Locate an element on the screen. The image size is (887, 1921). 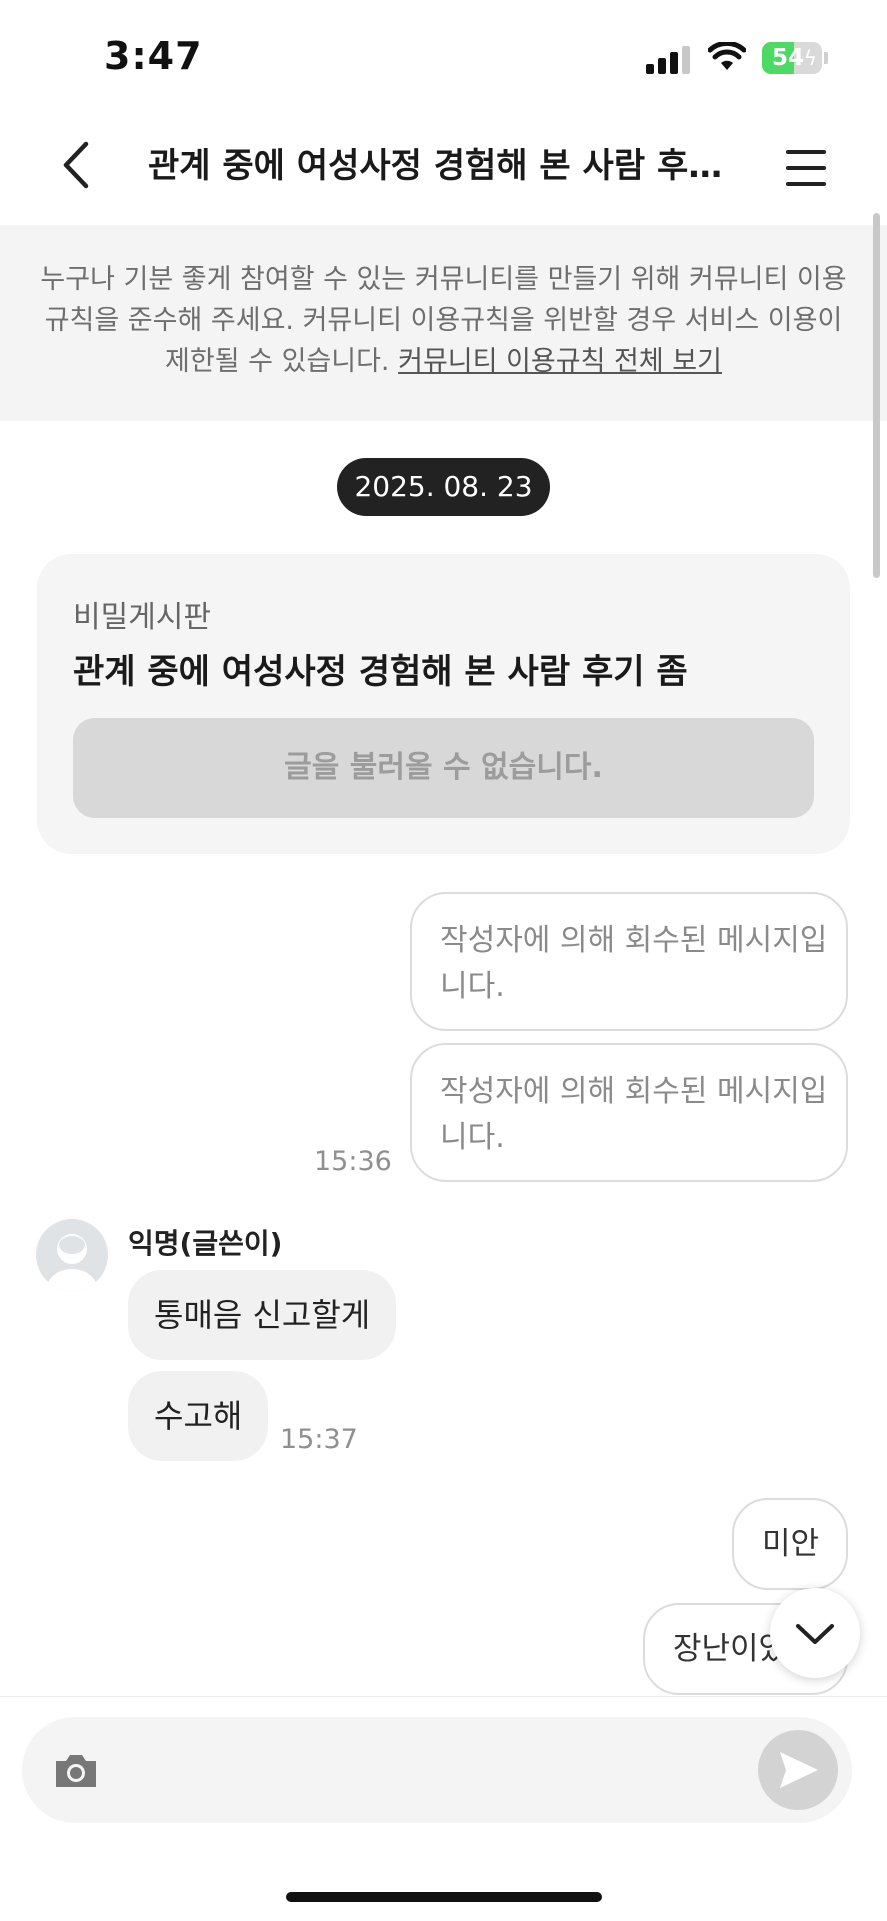
cellular-signal-icon is located at coordinates (669, 59).